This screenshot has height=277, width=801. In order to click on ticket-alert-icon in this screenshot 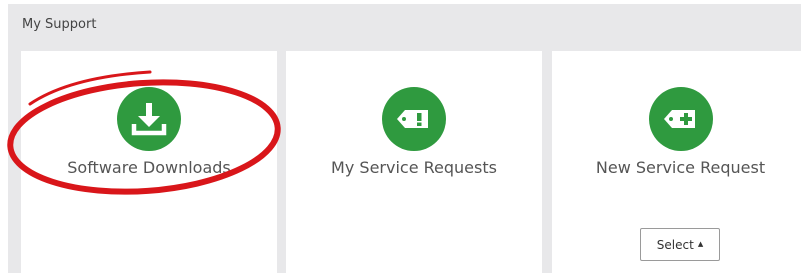, I will do `click(414, 119)`.